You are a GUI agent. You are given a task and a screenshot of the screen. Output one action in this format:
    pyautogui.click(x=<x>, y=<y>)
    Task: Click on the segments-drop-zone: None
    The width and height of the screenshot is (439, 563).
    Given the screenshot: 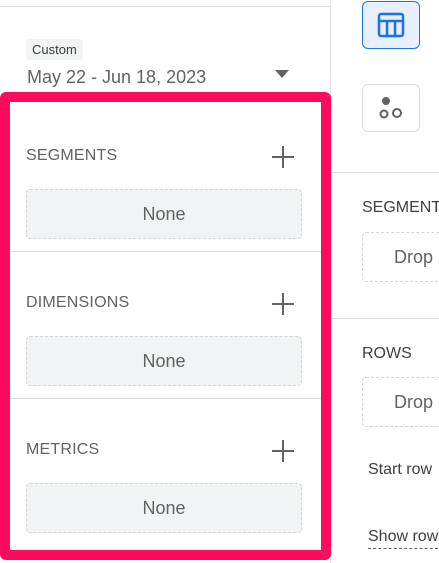 What is the action you would take?
    pyautogui.click(x=164, y=214)
    